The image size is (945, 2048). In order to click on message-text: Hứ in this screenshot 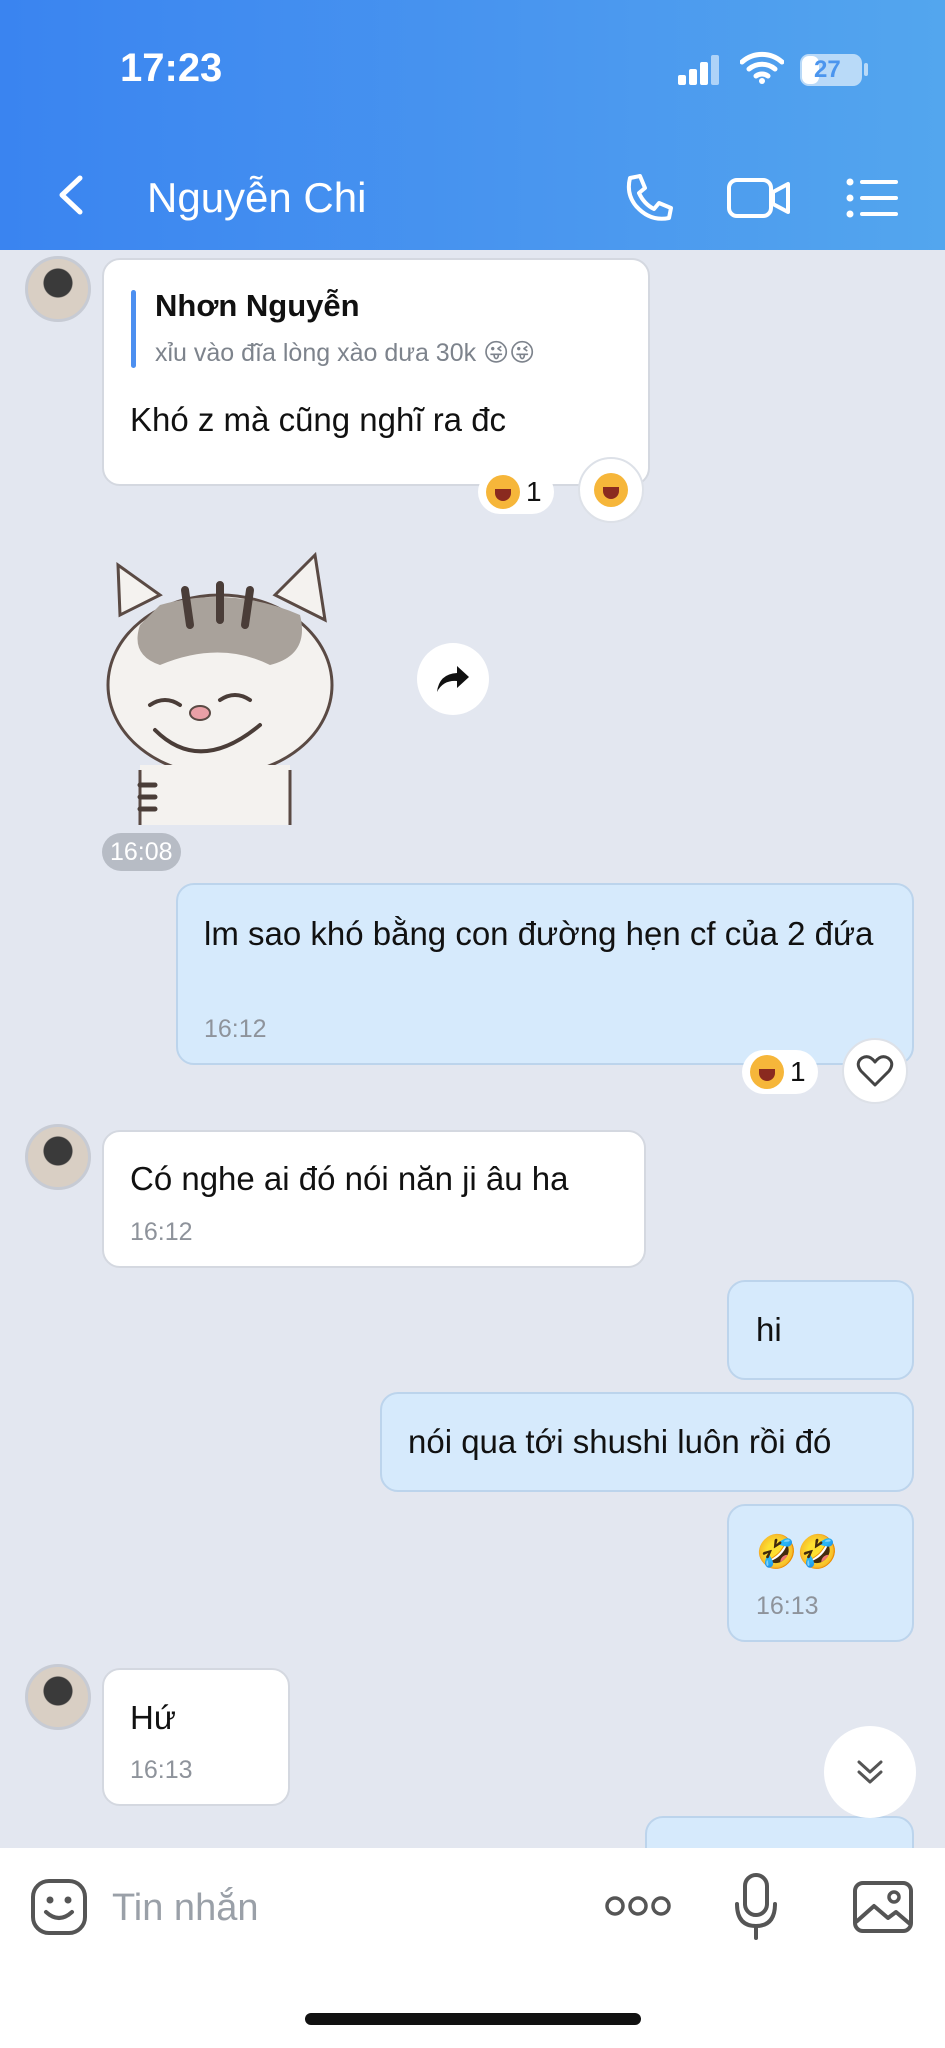, I will do `click(153, 1717)`.